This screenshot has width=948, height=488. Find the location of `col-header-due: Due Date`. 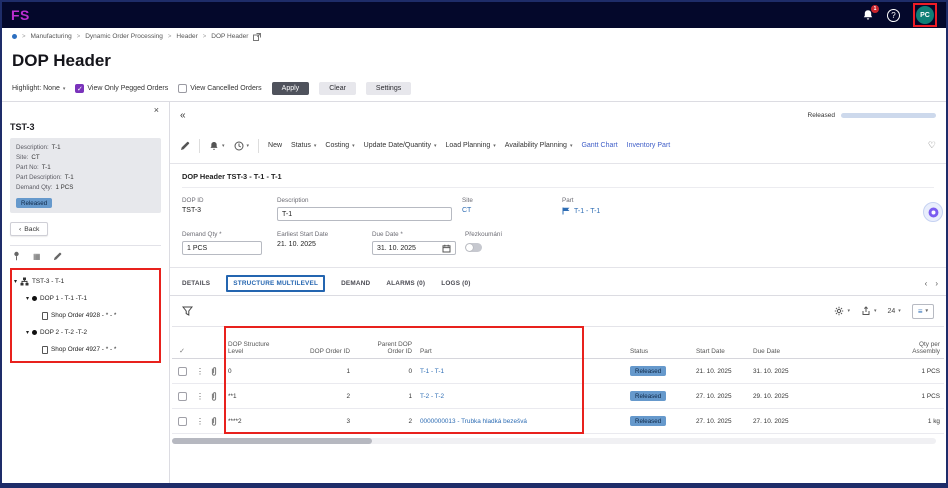

col-header-due: Due Date is located at coordinates (777, 342).